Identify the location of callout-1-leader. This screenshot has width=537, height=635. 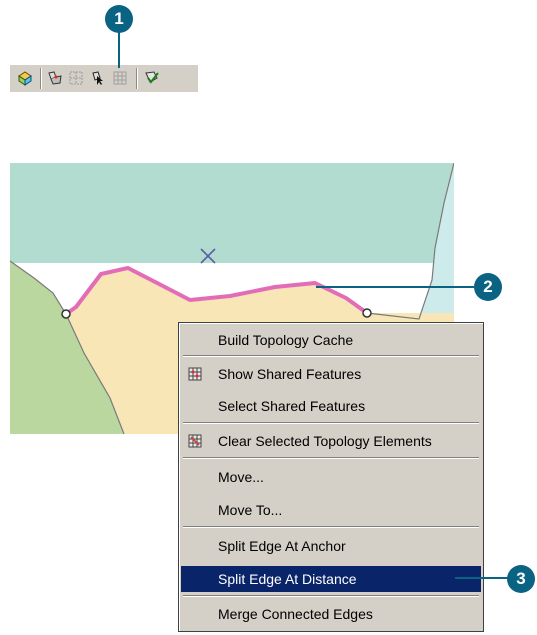
(119, 49).